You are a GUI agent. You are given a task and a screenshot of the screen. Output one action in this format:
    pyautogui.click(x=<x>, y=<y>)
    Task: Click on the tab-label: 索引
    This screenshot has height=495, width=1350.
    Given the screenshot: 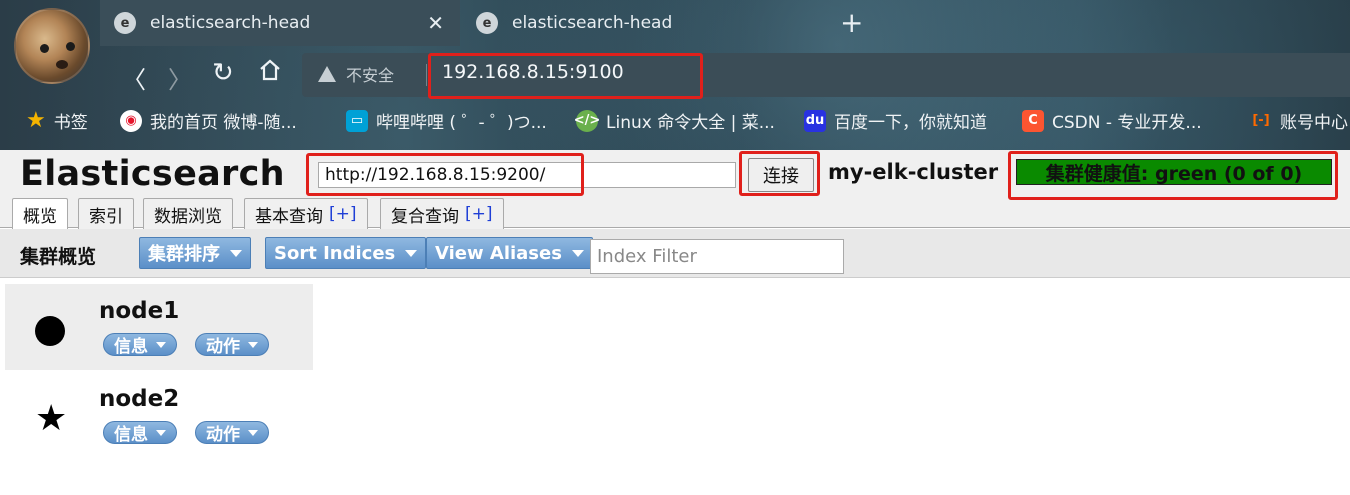 What is the action you would take?
    pyautogui.click(x=106, y=216)
    